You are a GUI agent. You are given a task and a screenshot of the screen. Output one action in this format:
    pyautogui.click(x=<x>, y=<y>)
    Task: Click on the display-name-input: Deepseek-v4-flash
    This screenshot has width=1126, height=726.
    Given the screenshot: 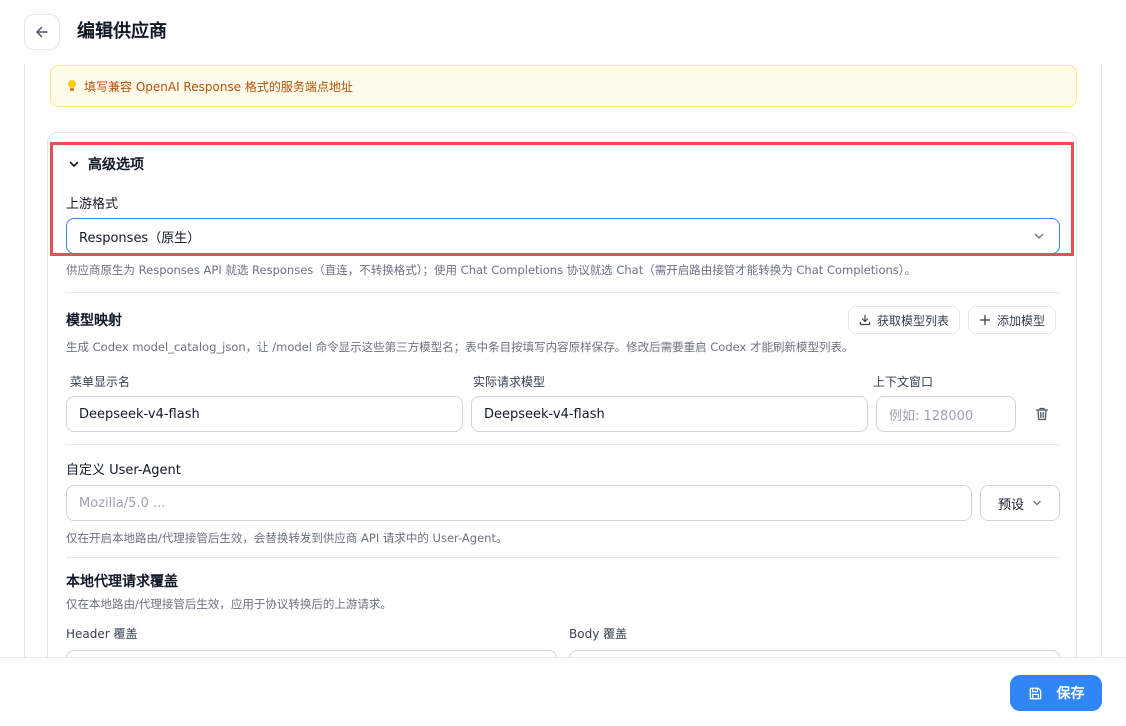 What is the action you would take?
    pyautogui.click(x=264, y=414)
    